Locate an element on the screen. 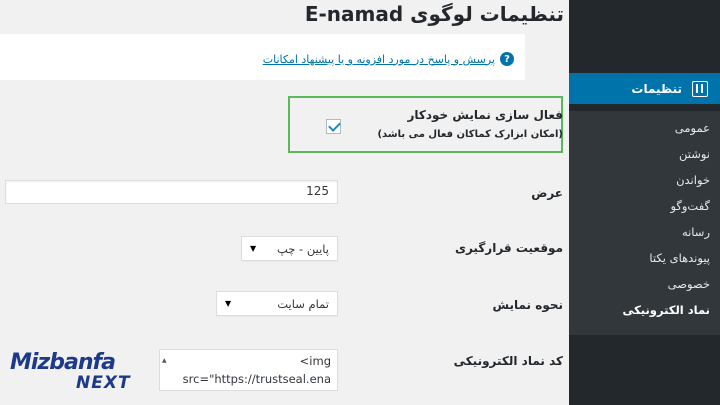 The image size is (720, 405). sidebar-item-settings: تنظیمات is located at coordinates (640, 88).